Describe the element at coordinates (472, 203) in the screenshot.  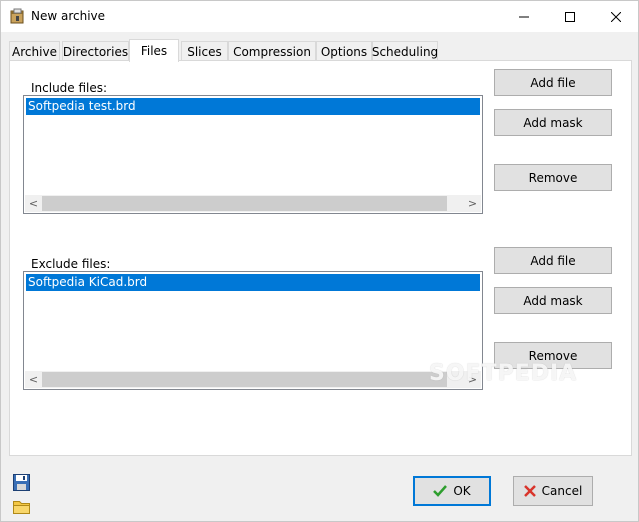
I see `scroll-right-arrow-icon: >` at that location.